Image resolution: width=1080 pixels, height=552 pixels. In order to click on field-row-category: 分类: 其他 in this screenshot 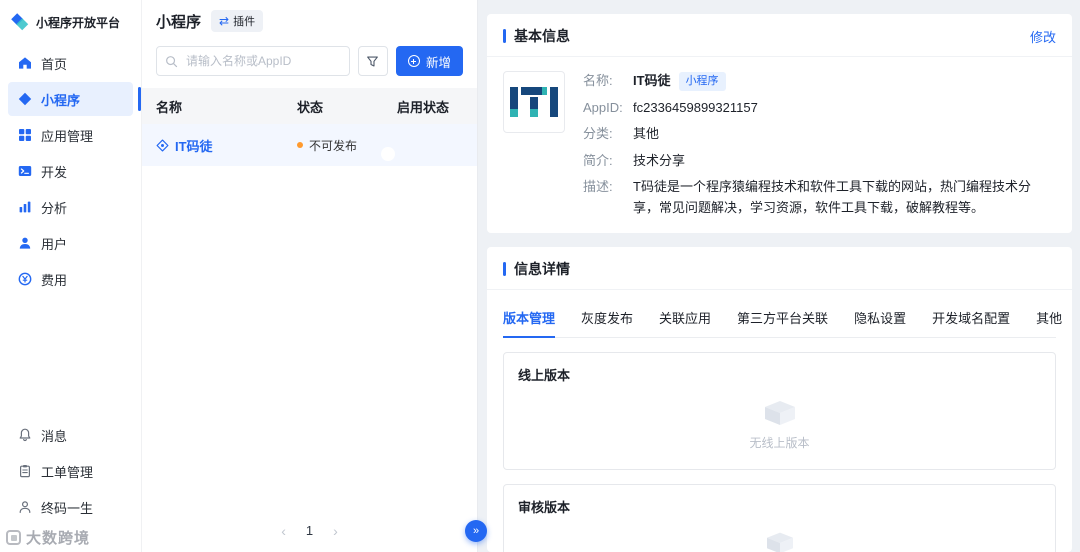, I will do `click(819, 134)`.